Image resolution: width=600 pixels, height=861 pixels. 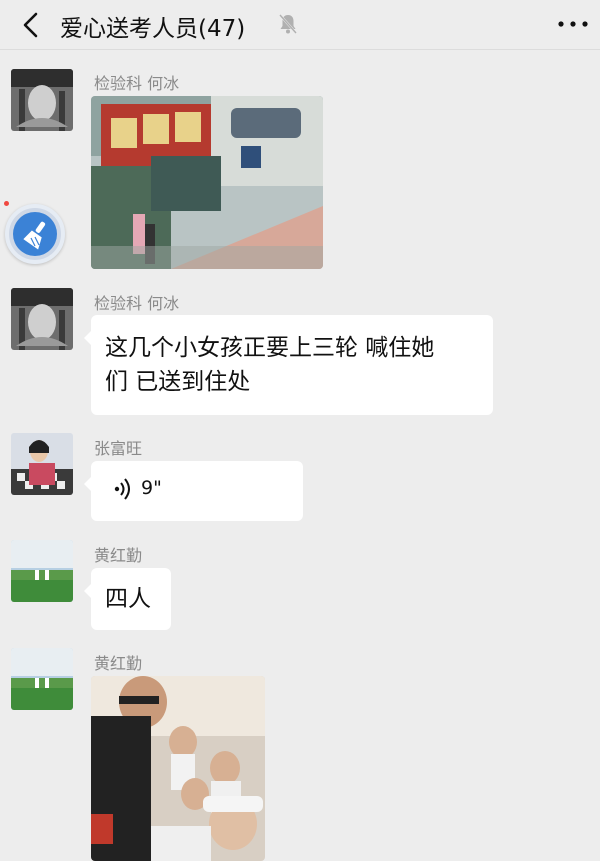 I want to click on message-text: 四人, so click(x=128, y=599).